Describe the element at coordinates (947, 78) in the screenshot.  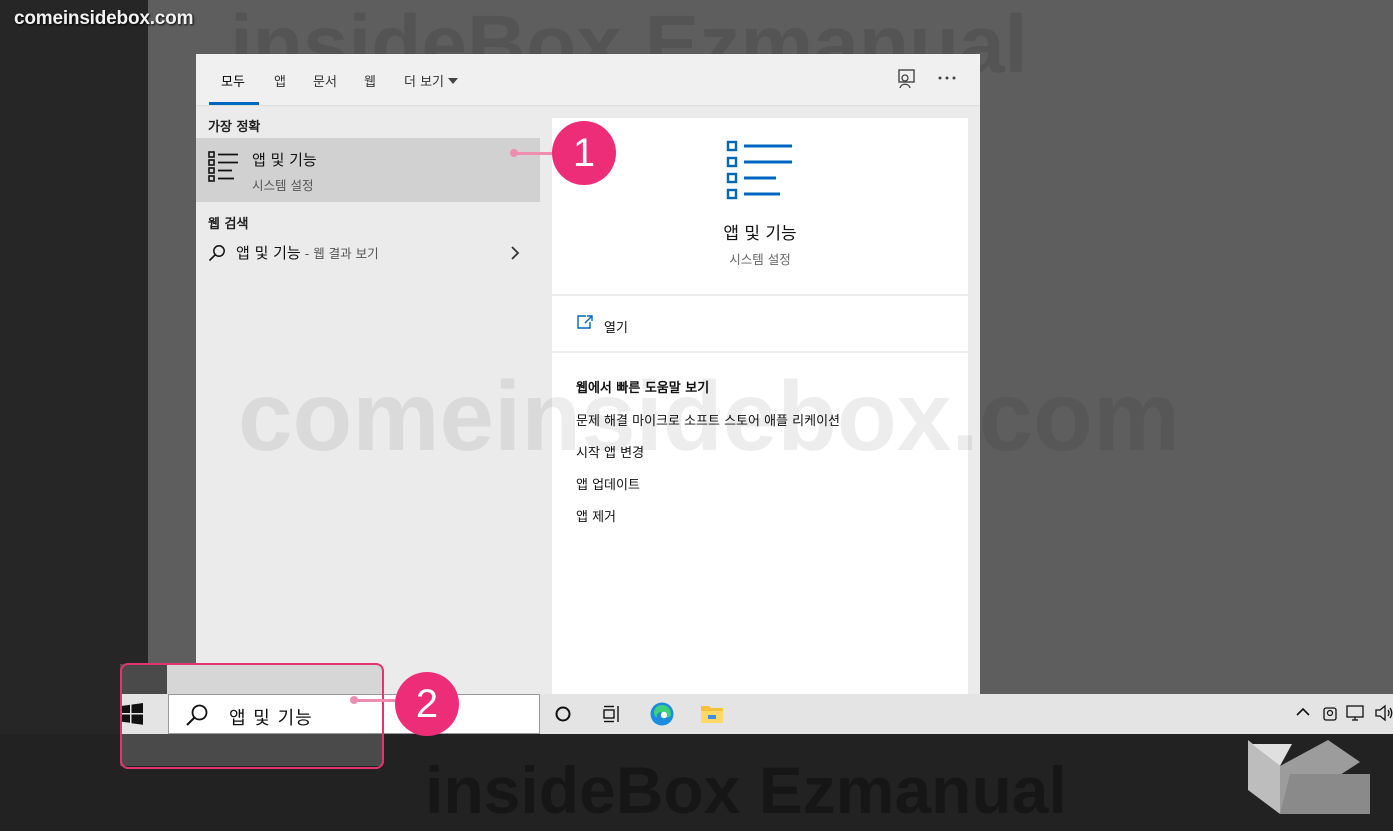
I see `more-options-icon` at that location.